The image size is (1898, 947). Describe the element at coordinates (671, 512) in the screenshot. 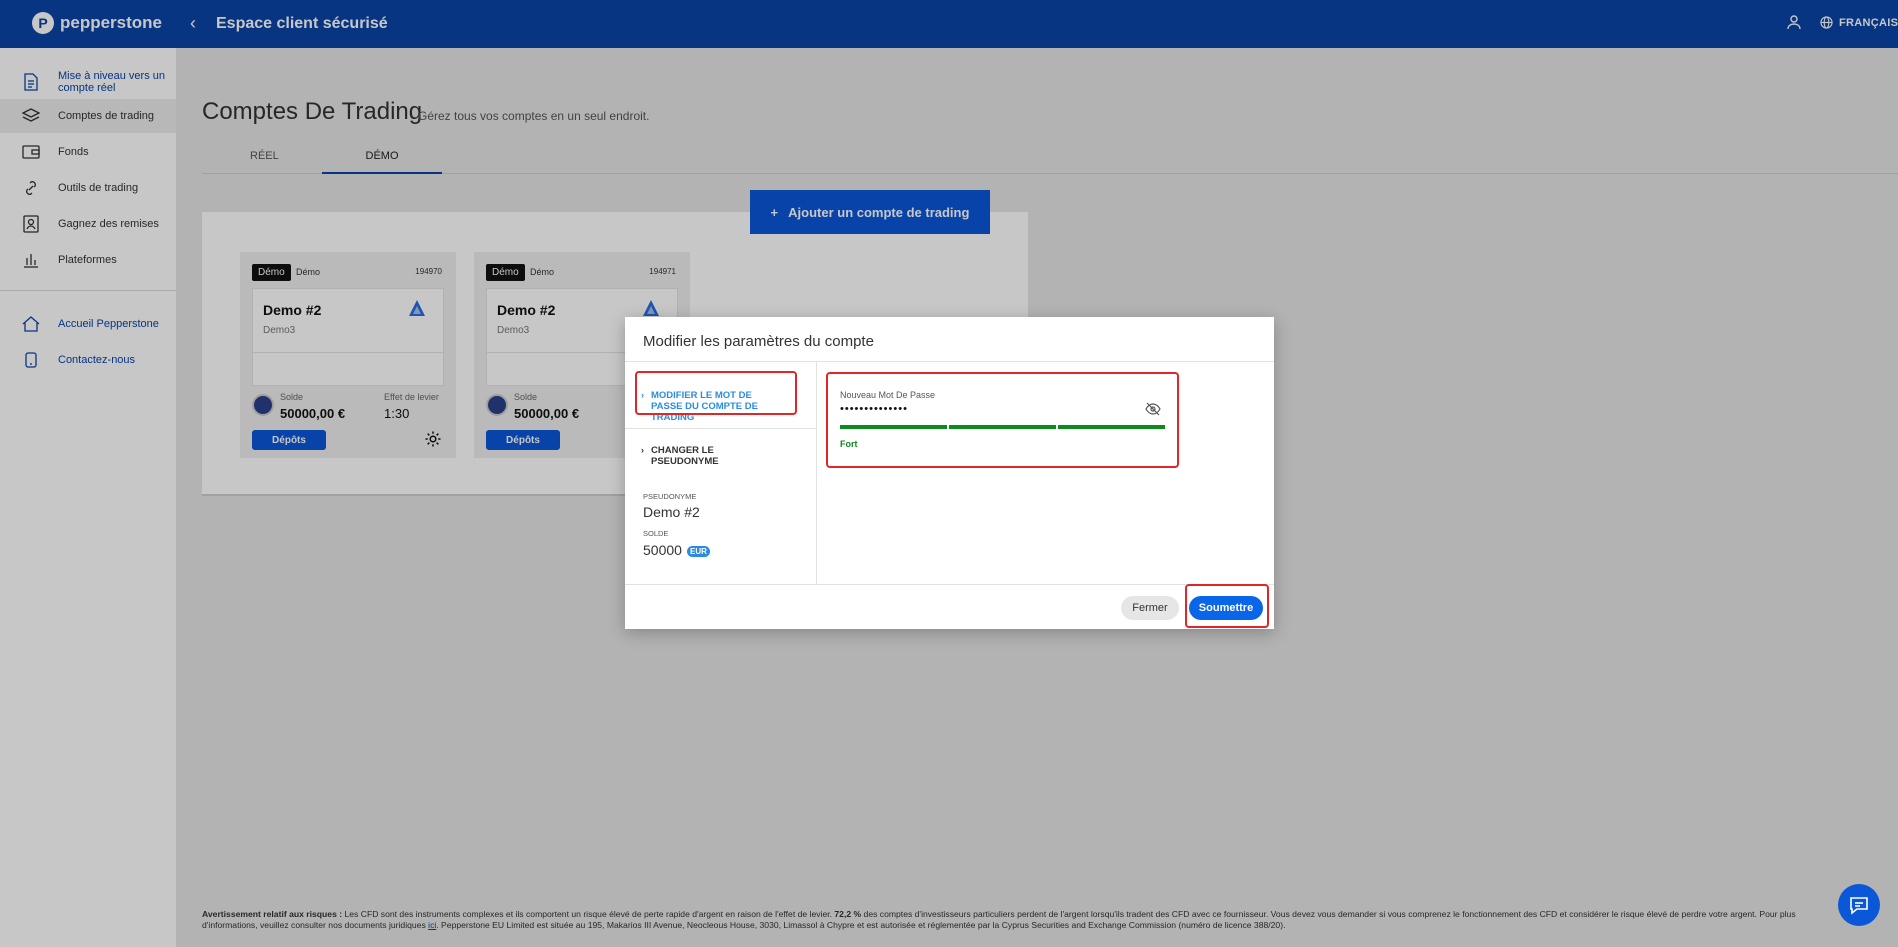

I see `nickname-value: Demo #2` at that location.